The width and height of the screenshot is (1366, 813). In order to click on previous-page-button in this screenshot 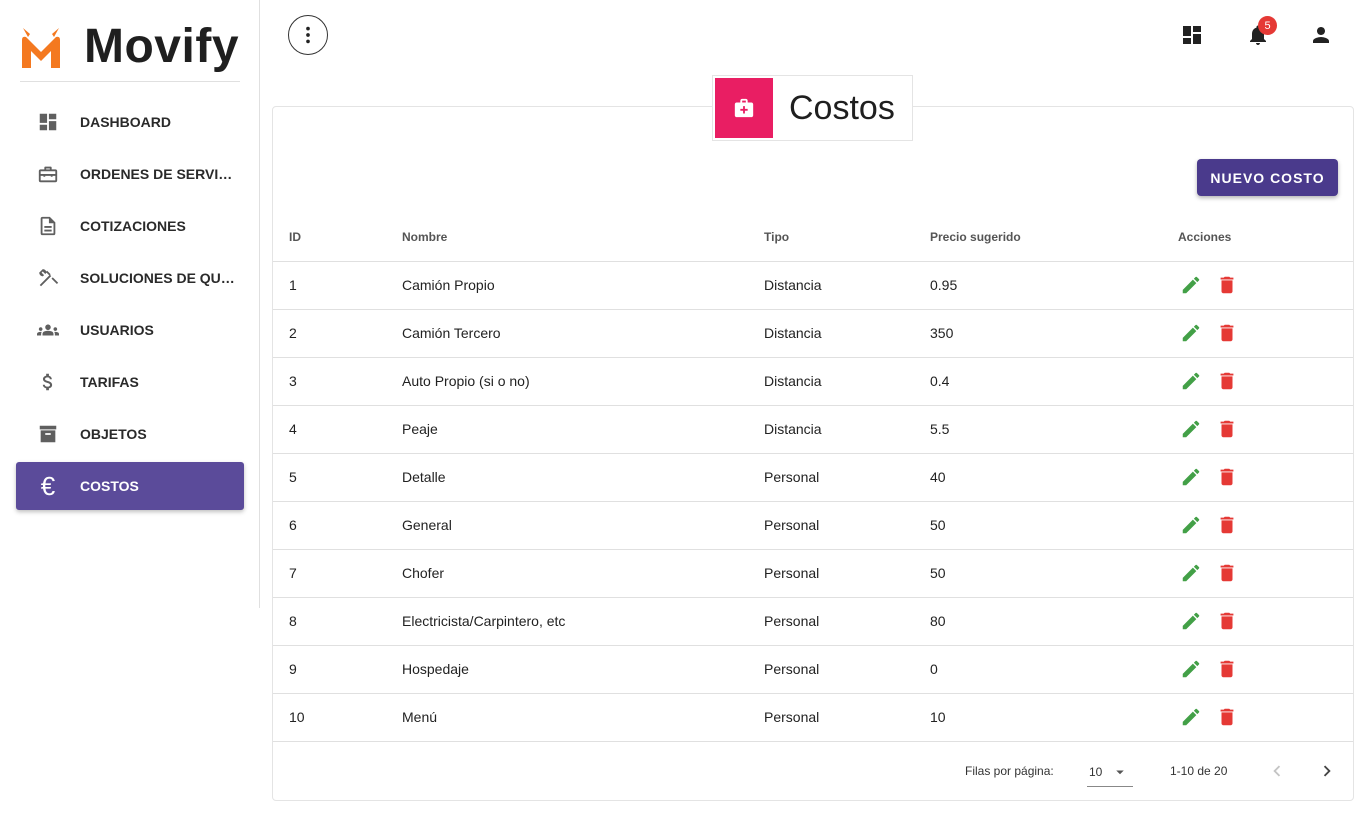, I will do `click(1277, 771)`.